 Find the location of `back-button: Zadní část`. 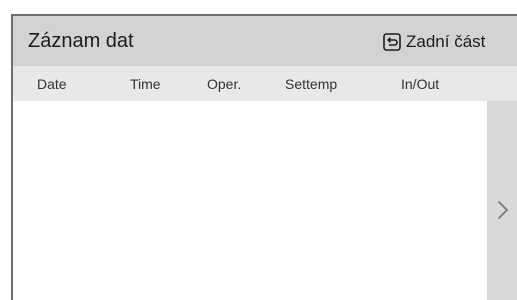

back-button: Zadní část is located at coordinates (434, 42).